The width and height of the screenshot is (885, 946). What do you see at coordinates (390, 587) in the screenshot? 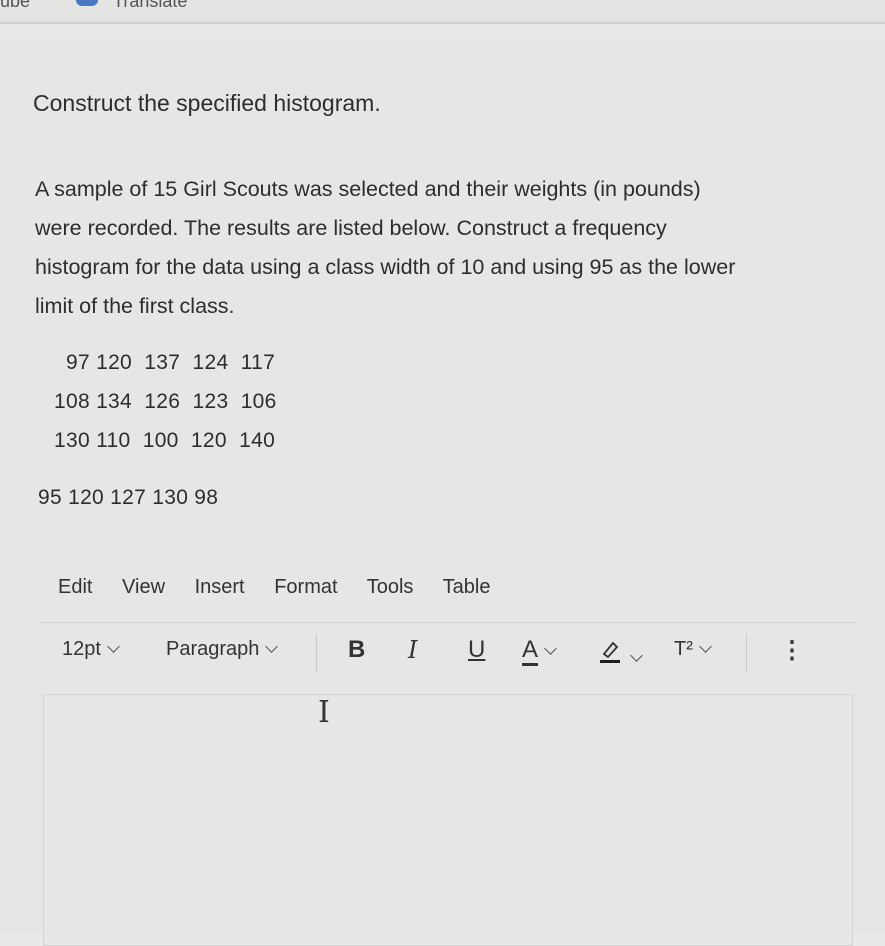
I see `menu-tools: Tools` at bounding box center [390, 587].